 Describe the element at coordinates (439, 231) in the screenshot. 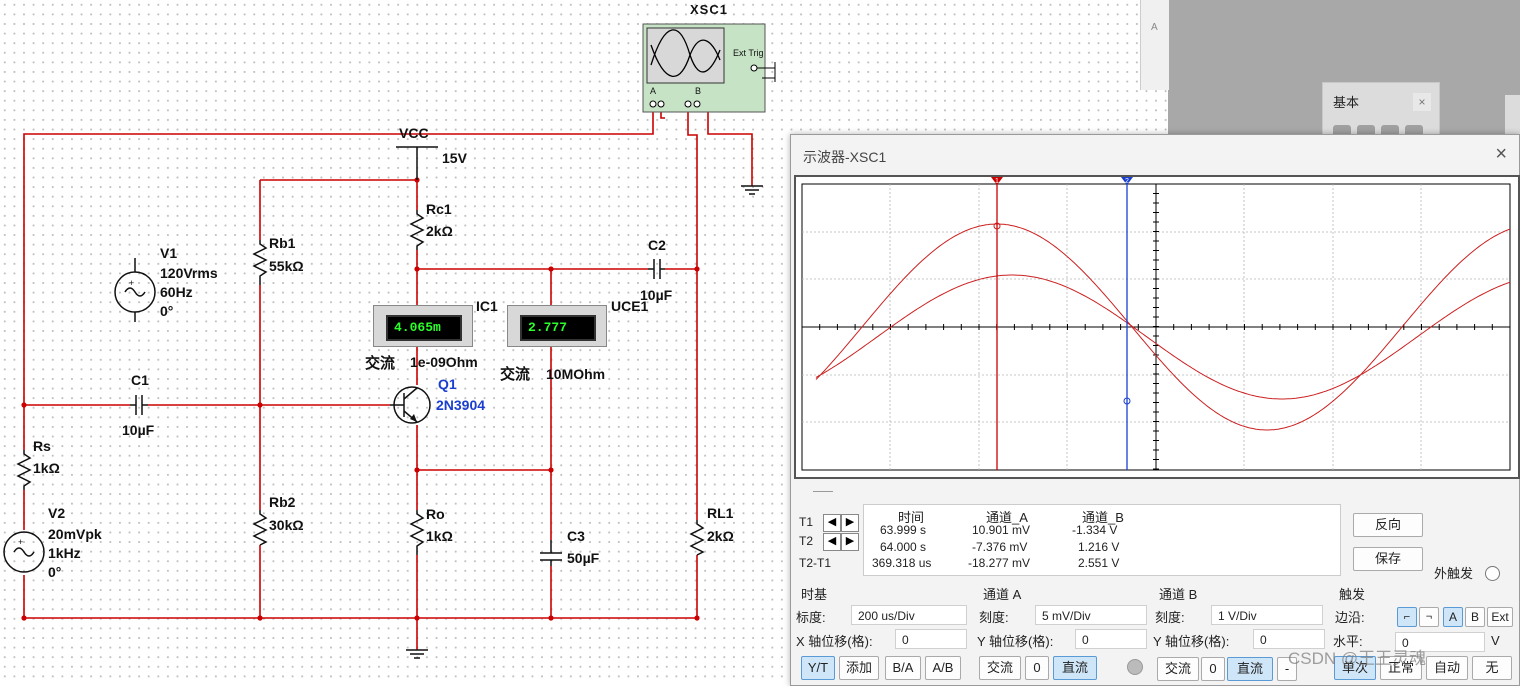

I see `rc1-value: 2kΩ` at that location.